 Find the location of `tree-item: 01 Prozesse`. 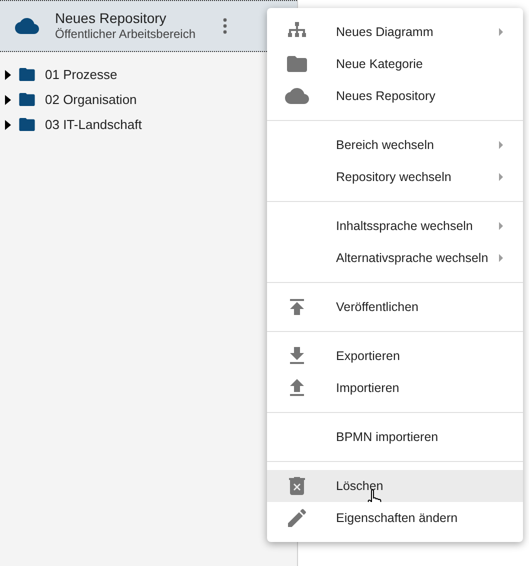

tree-item: 01 Prozesse is located at coordinates (81, 74).